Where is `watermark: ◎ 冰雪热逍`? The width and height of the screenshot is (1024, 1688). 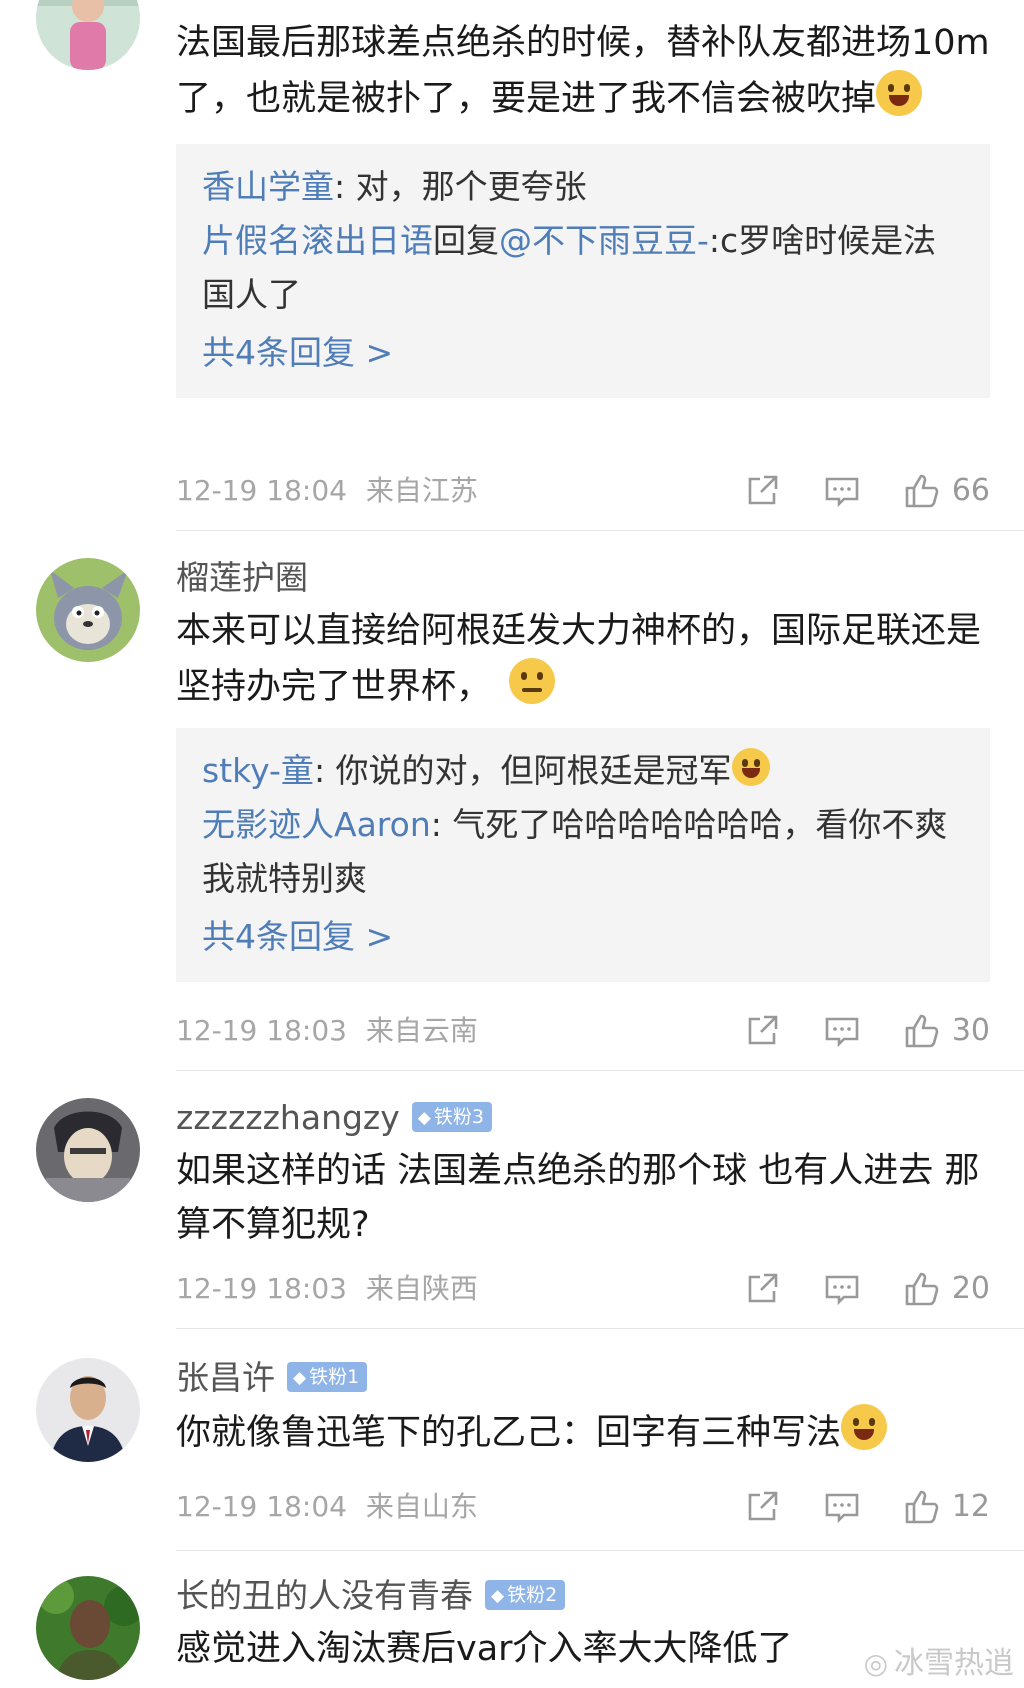 watermark: ◎ 冰雪热逍 is located at coordinates (938, 1663).